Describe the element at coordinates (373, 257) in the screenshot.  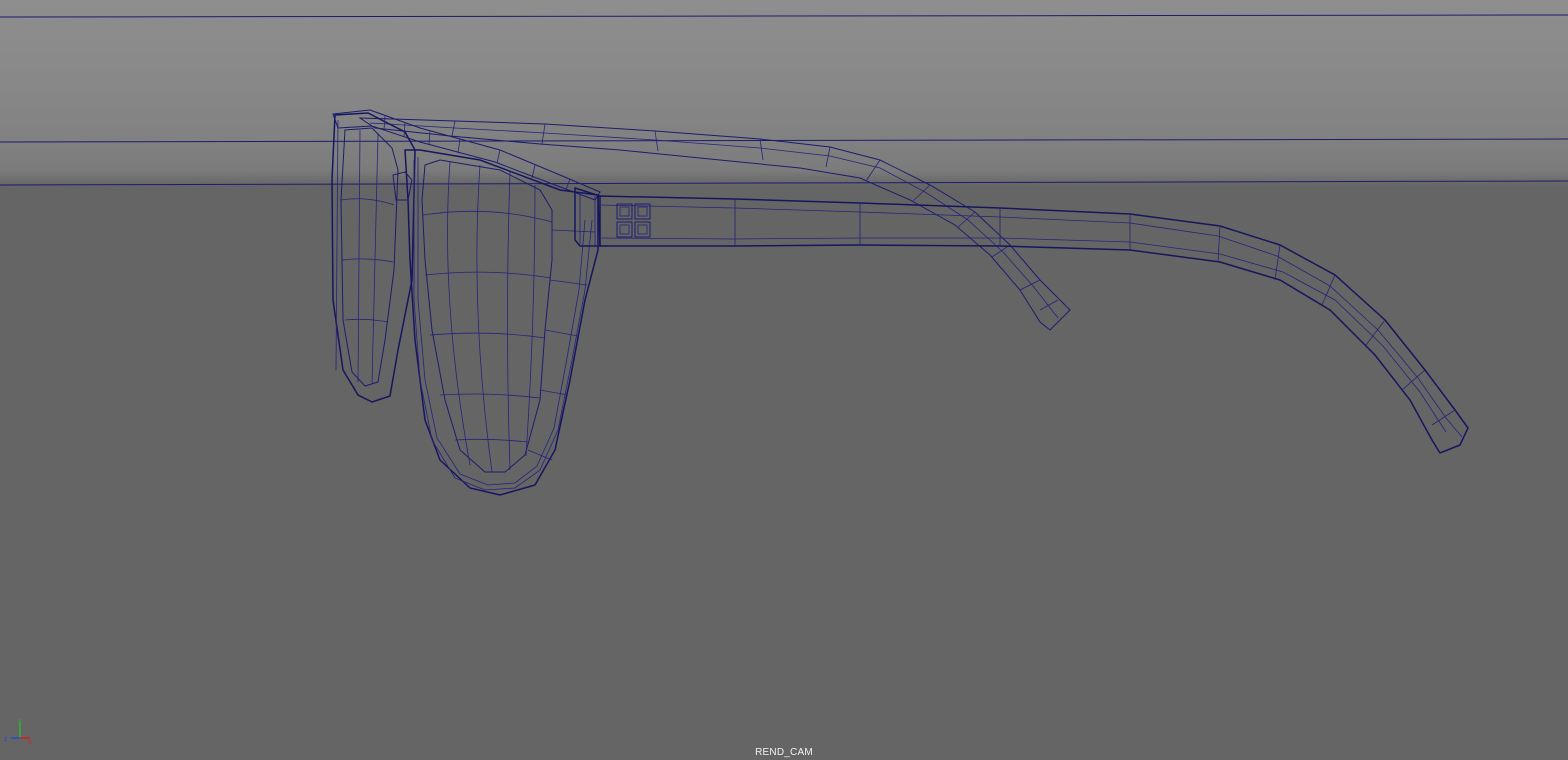
I see `far-lens-frame` at that location.